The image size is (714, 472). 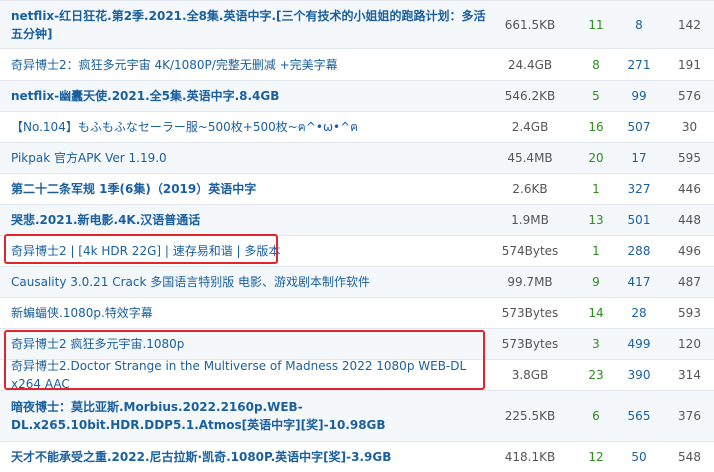 What do you see at coordinates (530, 127) in the screenshot?
I see `file-size: 2.4GB` at bounding box center [530, 127].